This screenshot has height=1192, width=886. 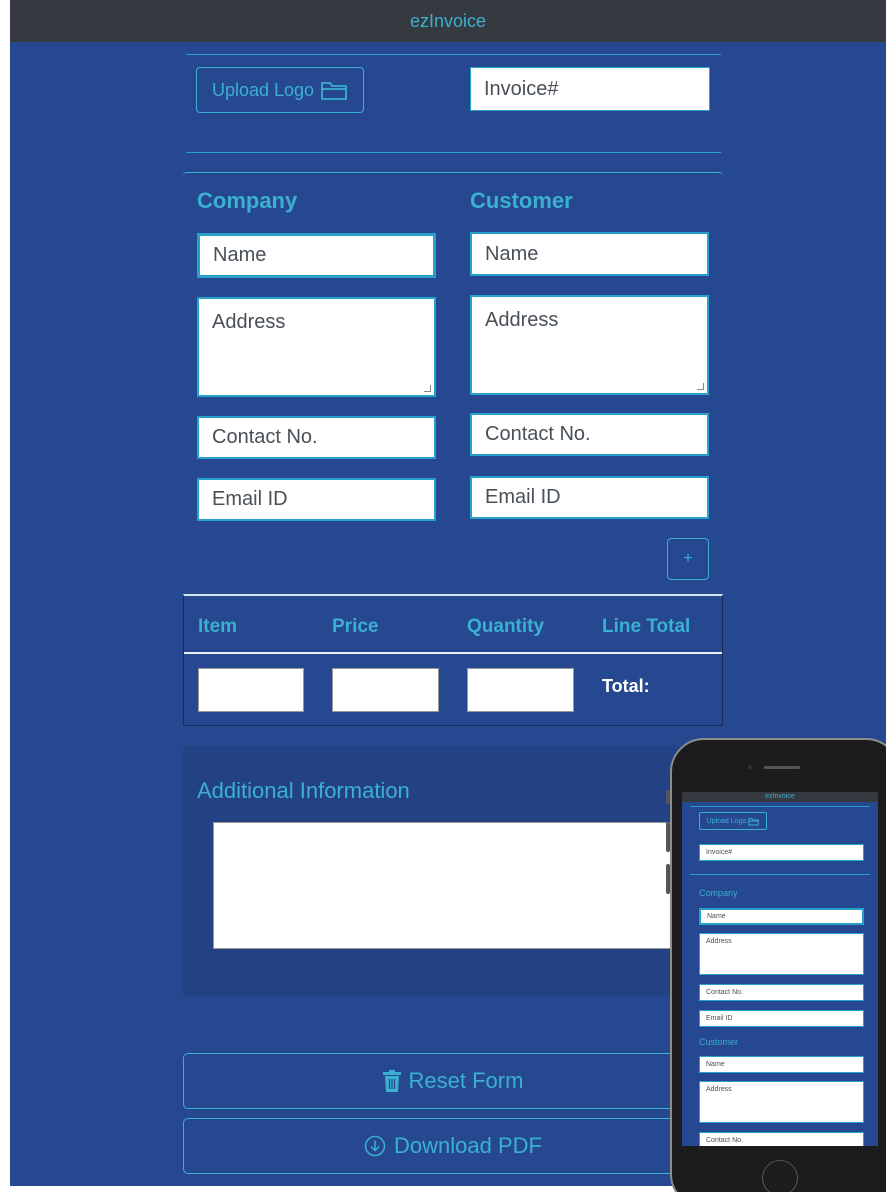 I want to click on mobile-company-name-placeholder: Name, so click(x=716, y=916).